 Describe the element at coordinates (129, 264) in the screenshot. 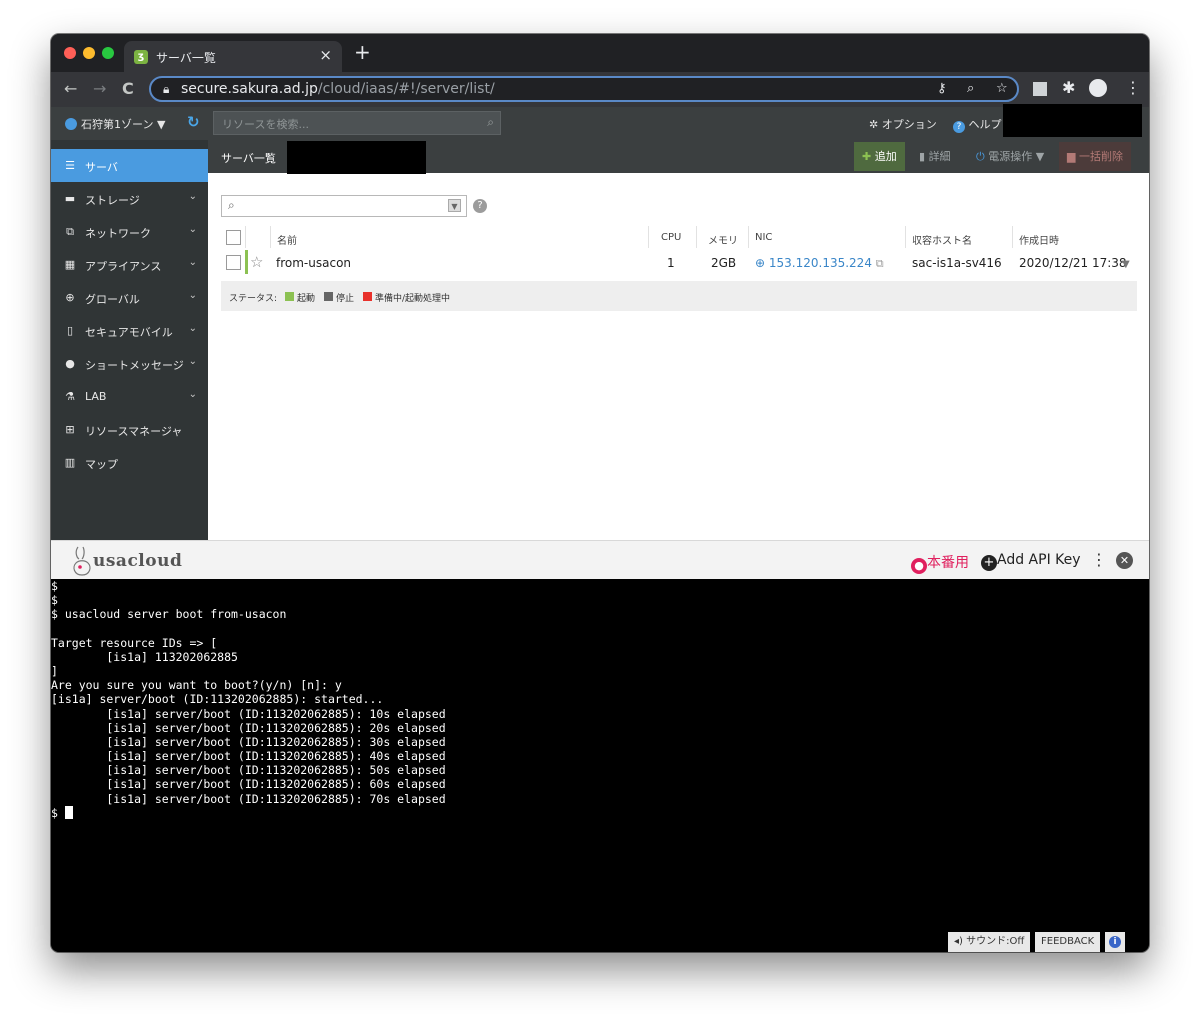

I see `sidebar-item-appliance: ▦ アプライアンス ⌄` at that location.